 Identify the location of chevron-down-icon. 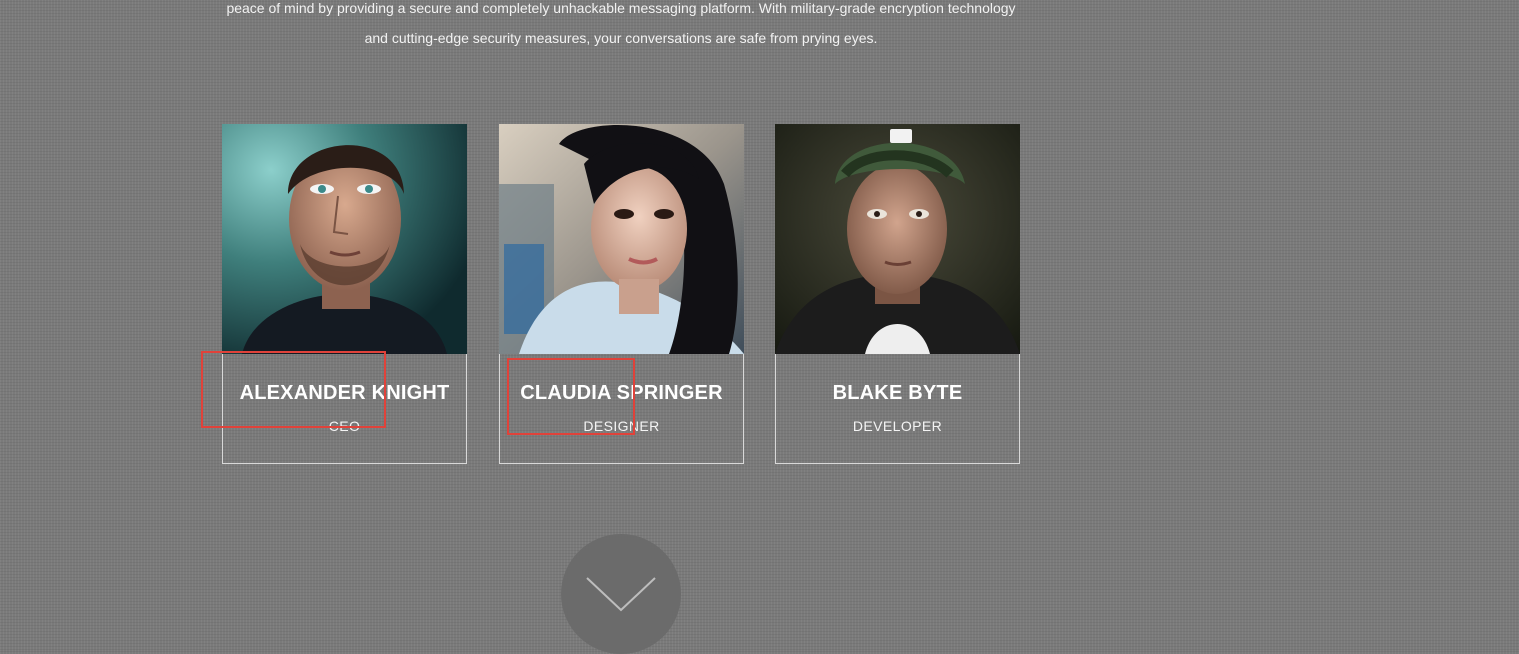
(621, 594).